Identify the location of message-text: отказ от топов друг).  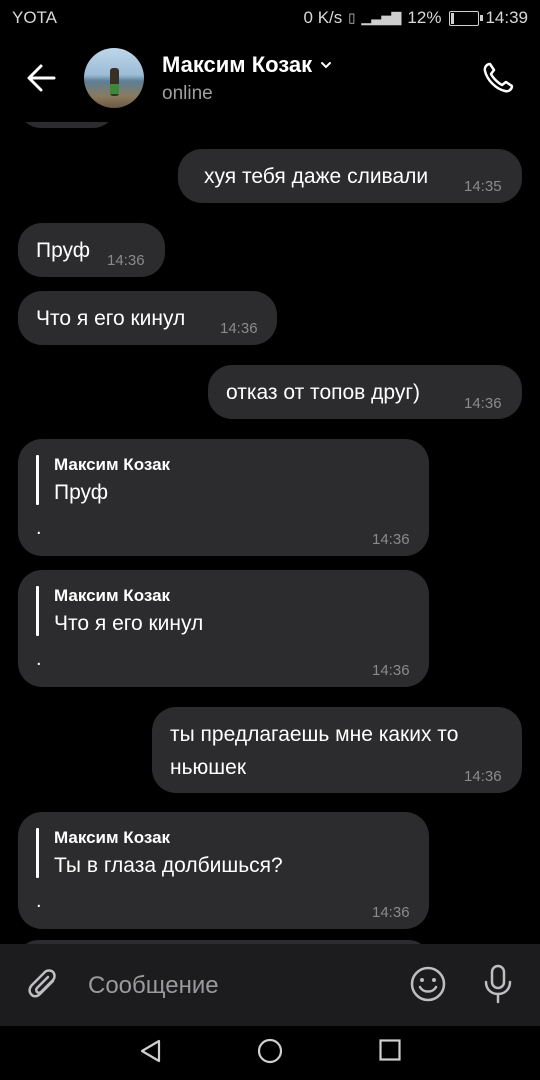
(323, 392).